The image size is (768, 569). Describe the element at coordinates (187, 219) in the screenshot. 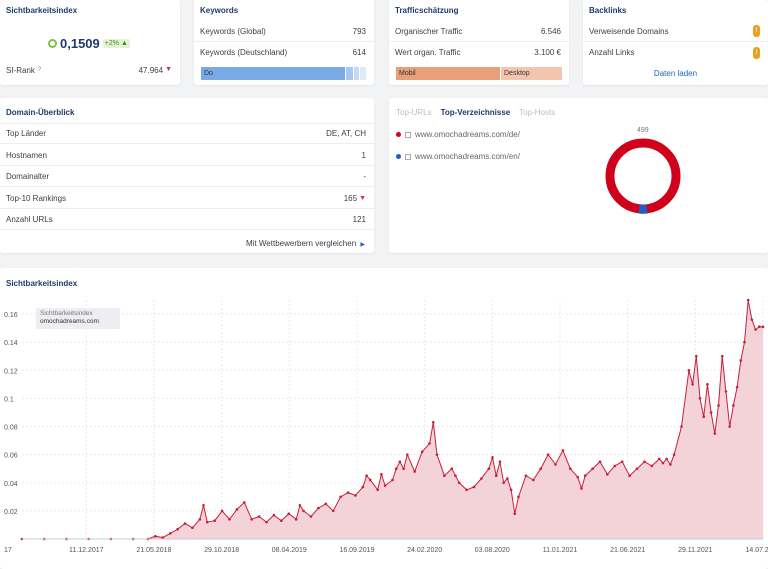

I see `domain-row-url-count: Anzahl URLs 121` at that location.